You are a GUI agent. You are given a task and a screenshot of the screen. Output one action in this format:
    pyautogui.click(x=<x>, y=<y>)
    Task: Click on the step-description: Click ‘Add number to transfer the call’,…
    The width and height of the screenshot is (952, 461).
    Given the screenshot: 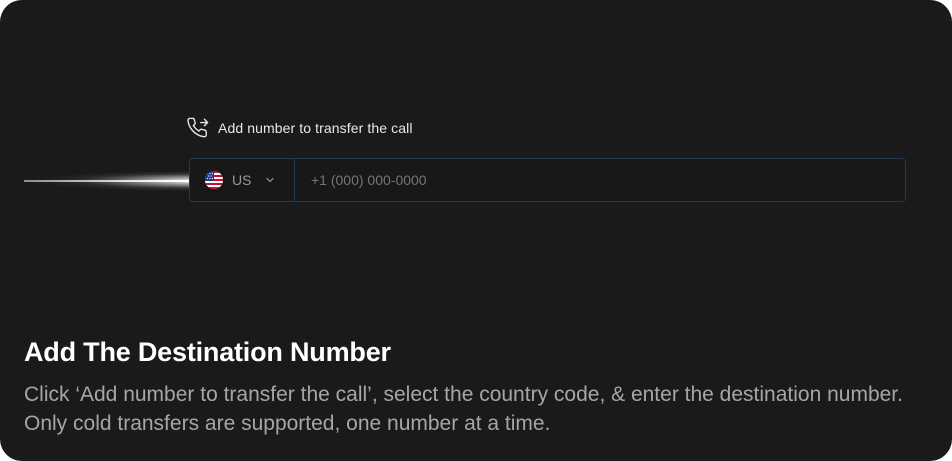 What is the action you would take?
    pyautogui.click(x=463, y=409)
    